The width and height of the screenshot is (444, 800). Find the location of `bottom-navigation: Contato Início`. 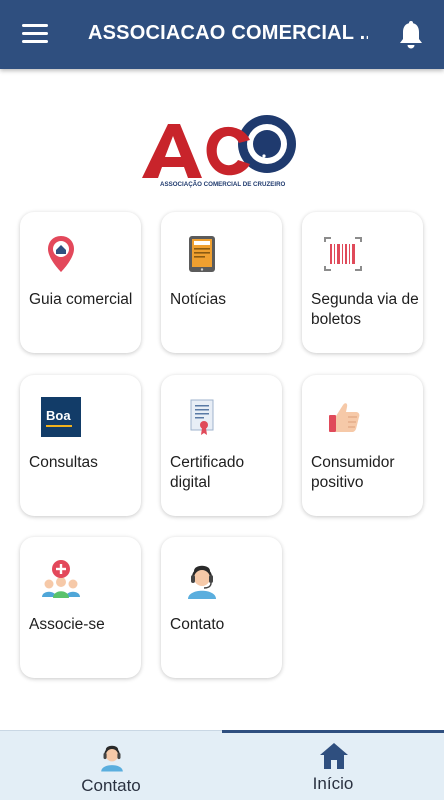

bottom-navigation: Contato Início is located at coordinates (222, 765).